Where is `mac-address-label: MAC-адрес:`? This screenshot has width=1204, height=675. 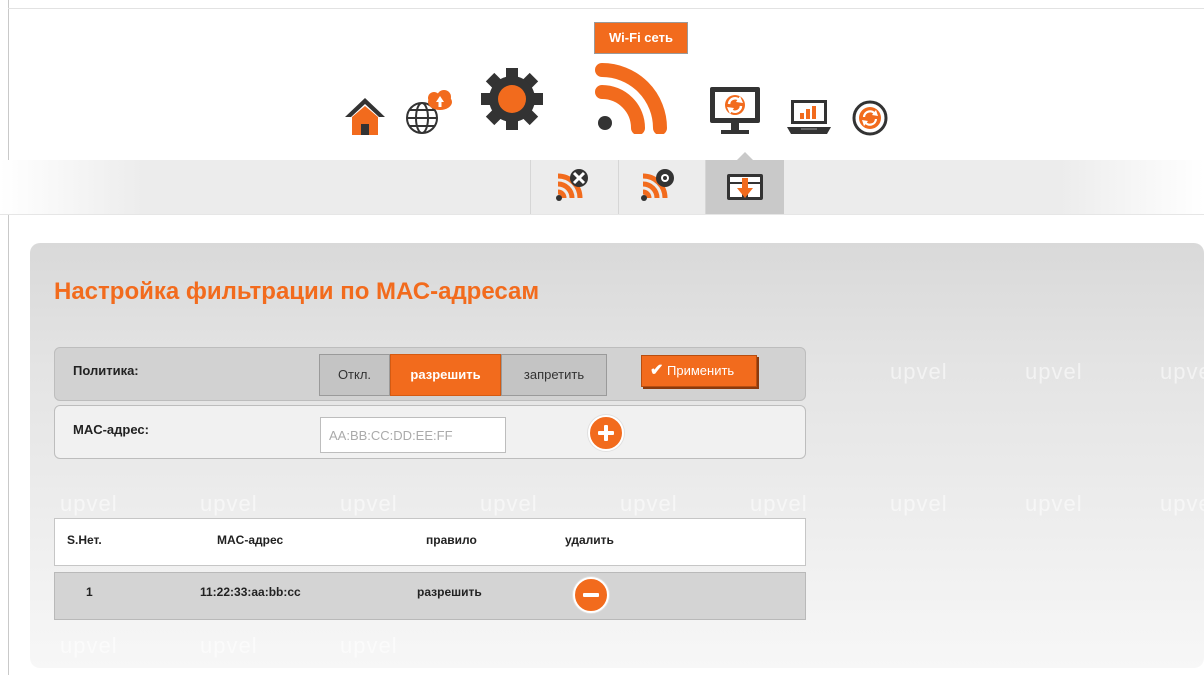 mac-address-label: MAC-адрес: is located at coordinates (111, 429).